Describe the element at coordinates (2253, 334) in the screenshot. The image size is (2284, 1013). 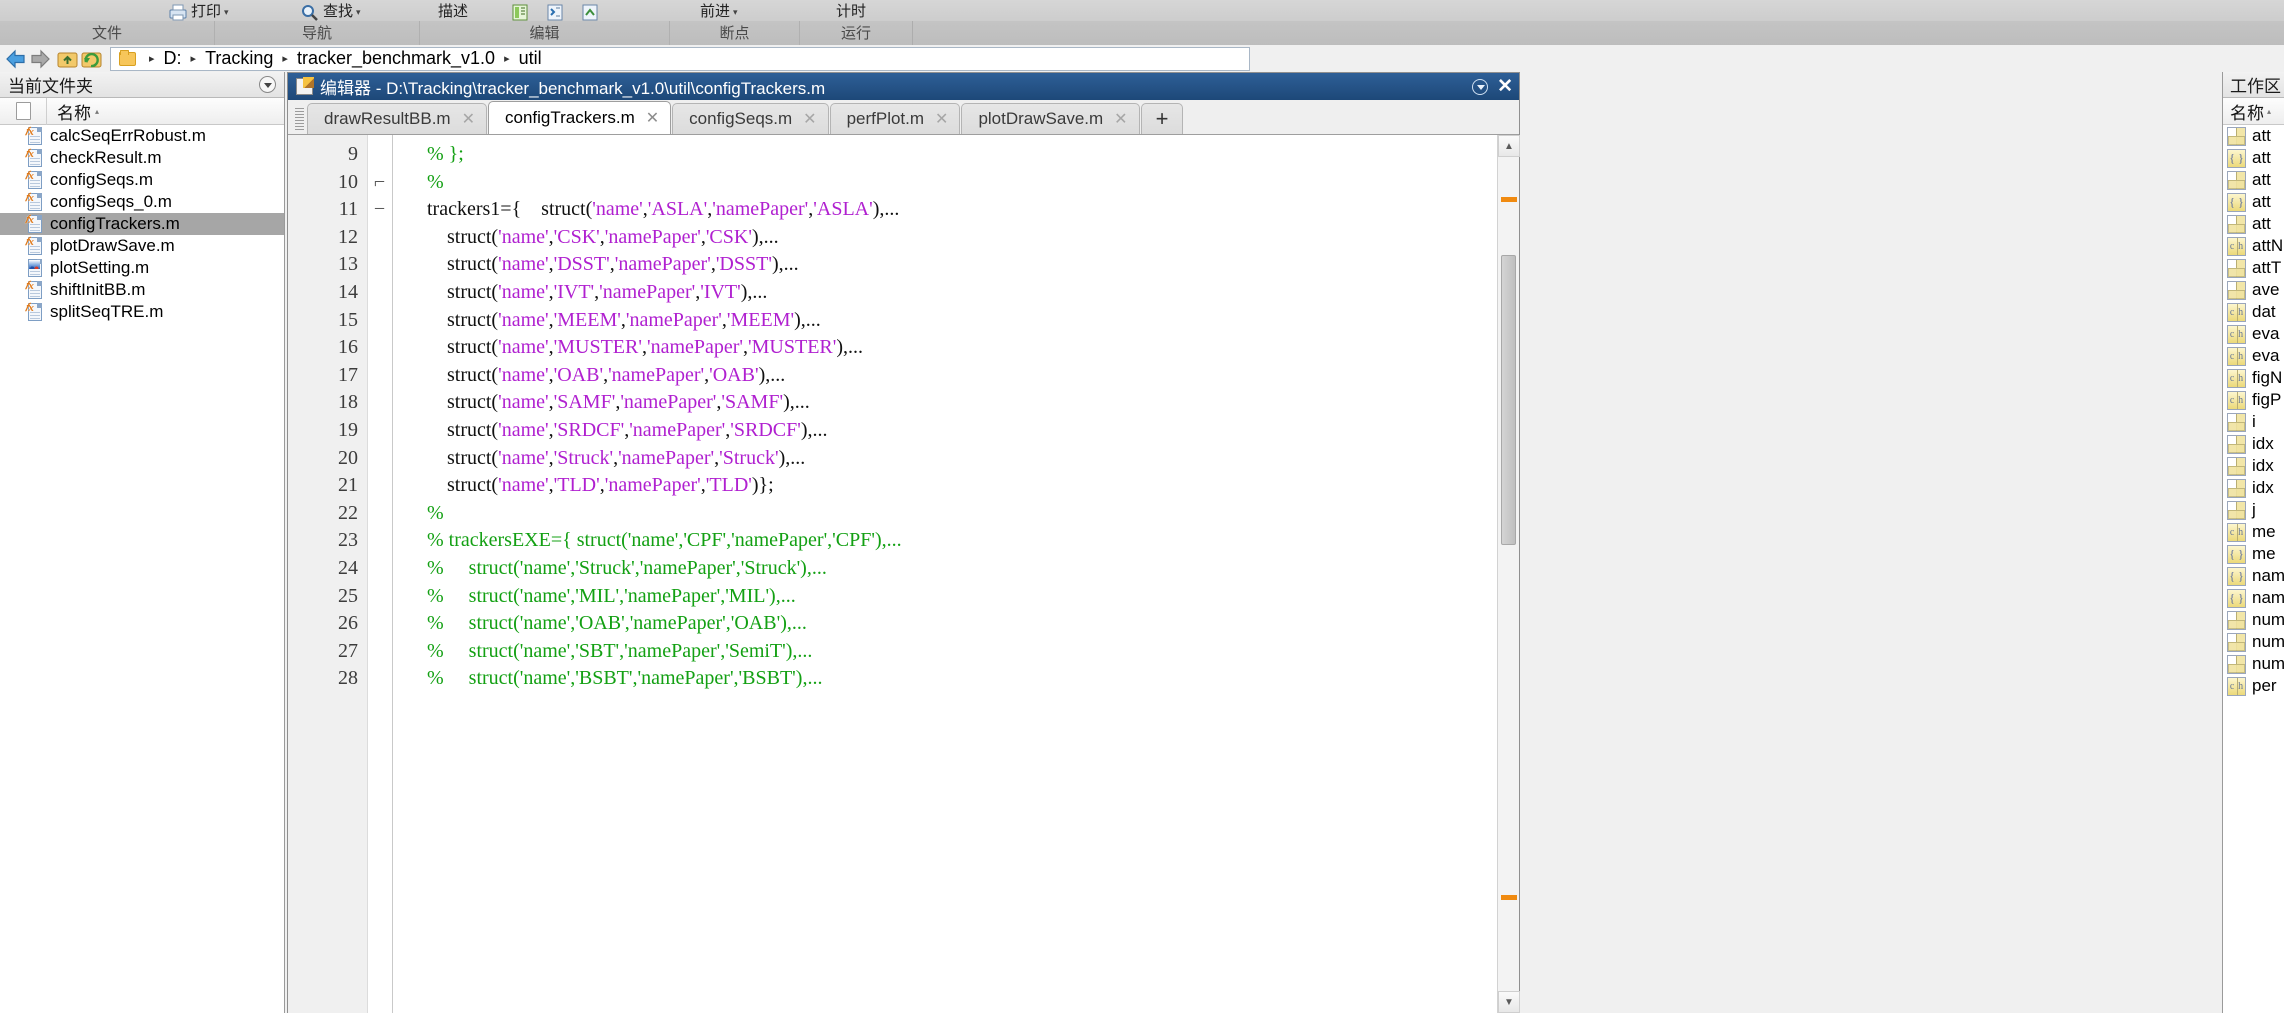
I see `workspace-variable-row: c h eva` at that location.